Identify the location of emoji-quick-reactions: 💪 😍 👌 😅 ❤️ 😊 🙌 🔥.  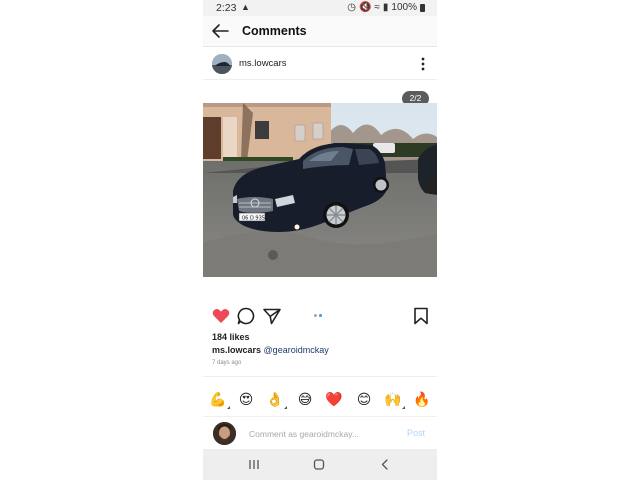
(320, 401).